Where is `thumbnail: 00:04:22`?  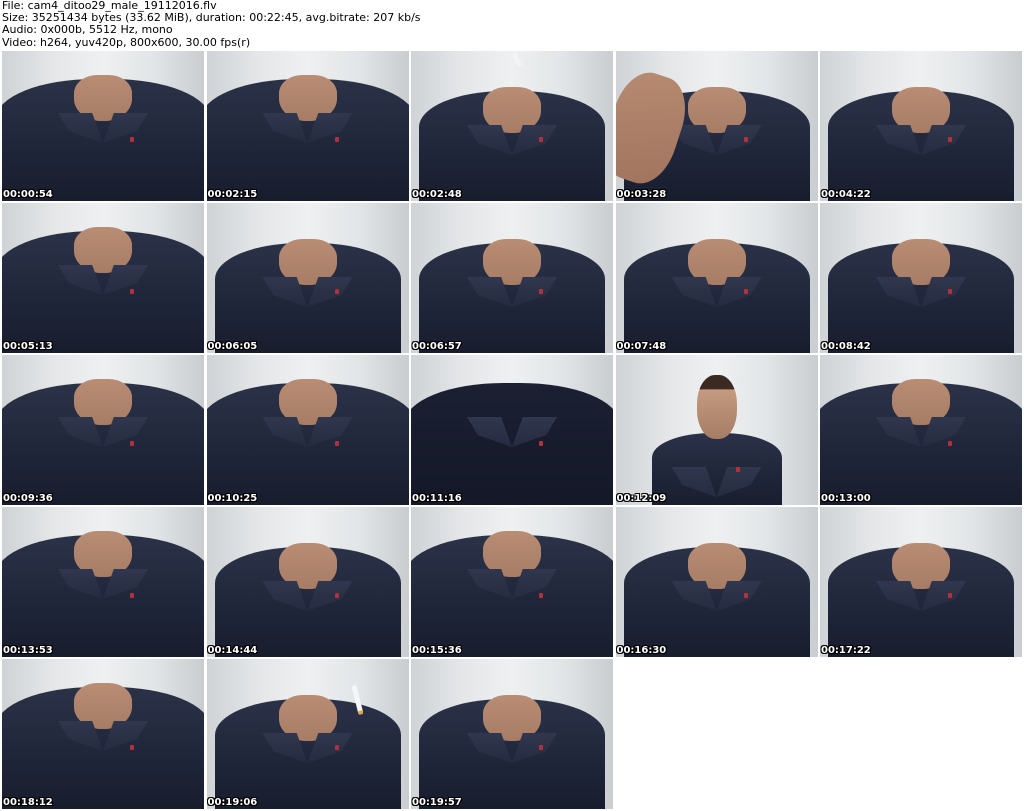
thumbnail: 00:04:22 is located at coordinates (921, 126).